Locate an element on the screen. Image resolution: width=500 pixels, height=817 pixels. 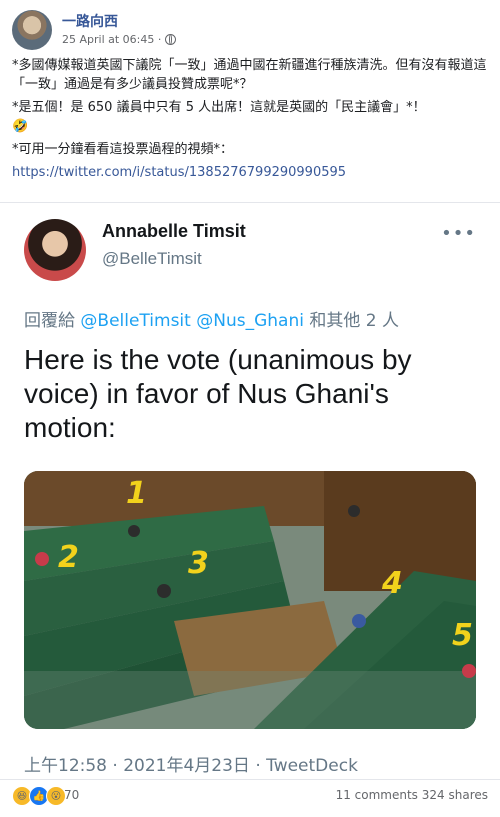
reaction-count: 70 is located at coordinates (71, 795).